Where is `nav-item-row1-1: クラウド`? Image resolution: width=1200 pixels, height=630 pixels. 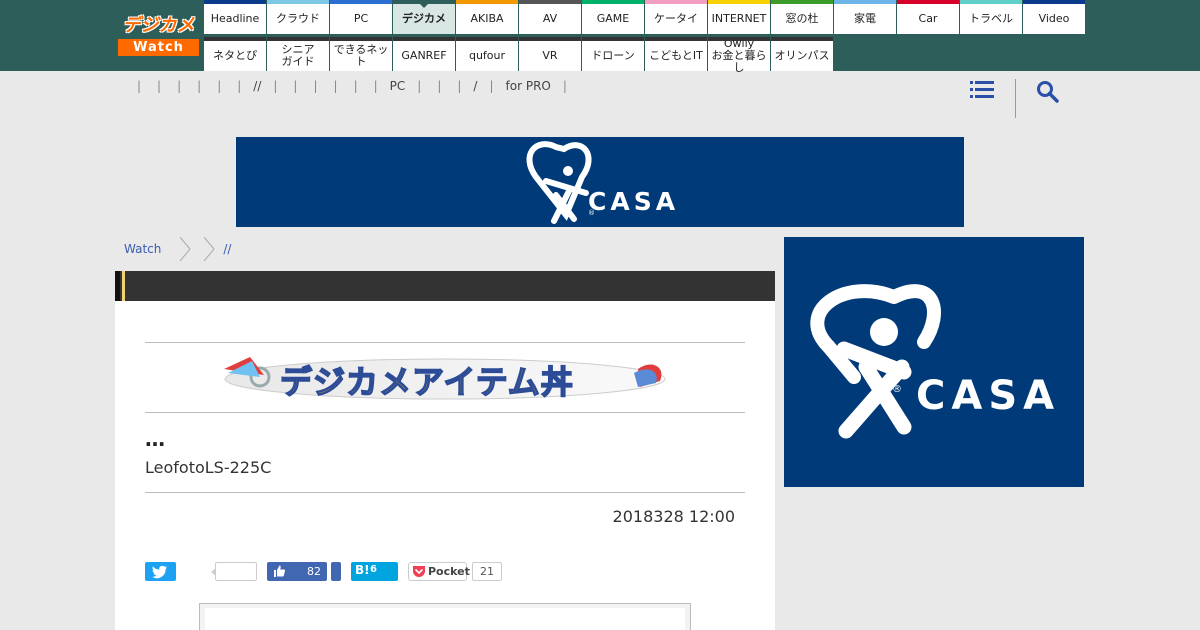
nav-item-row1-1: クラウド is located at coordinates (298, 17).